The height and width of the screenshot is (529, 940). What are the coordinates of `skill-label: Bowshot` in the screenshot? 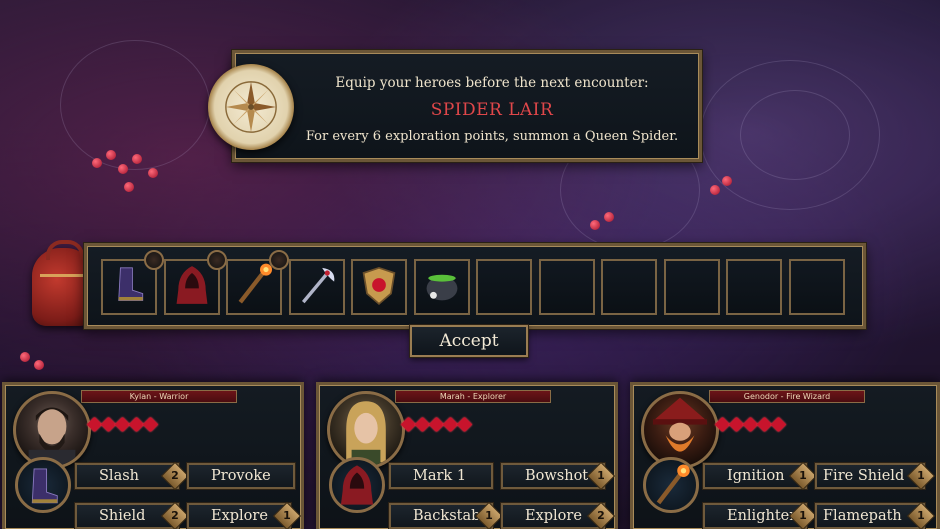 It's located at (557, 476).